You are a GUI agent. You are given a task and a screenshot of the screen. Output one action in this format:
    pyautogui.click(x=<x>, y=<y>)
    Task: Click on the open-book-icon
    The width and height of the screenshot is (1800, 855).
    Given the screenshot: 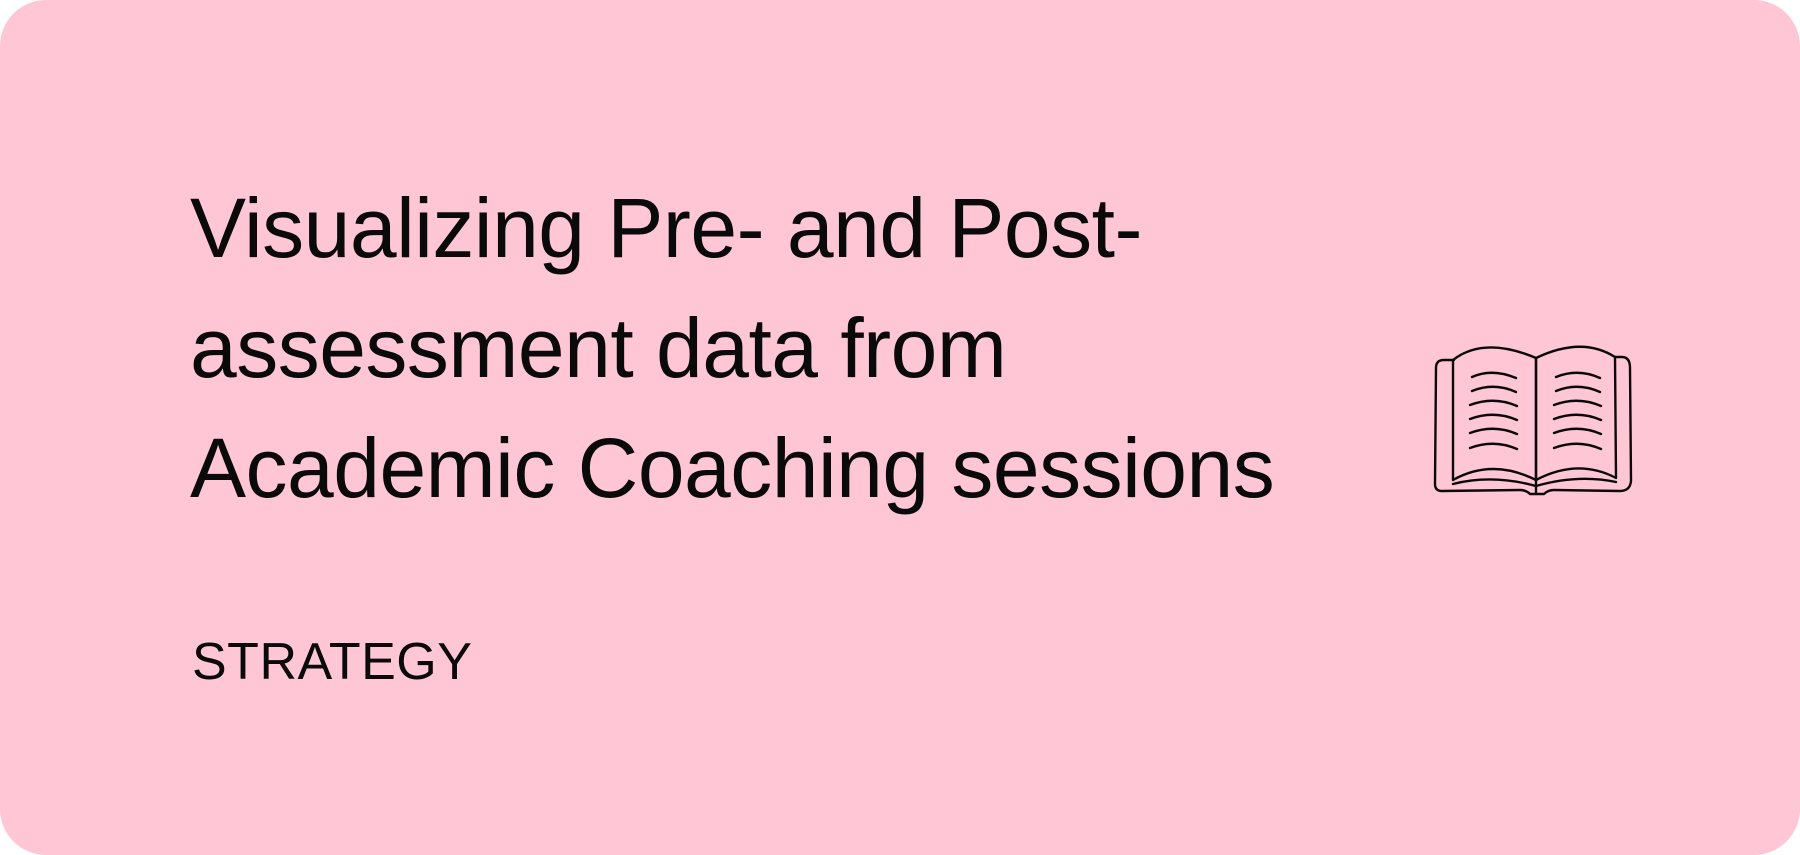 What is the action you would take?
    pyautogui.click(x=1533, y=420)
    